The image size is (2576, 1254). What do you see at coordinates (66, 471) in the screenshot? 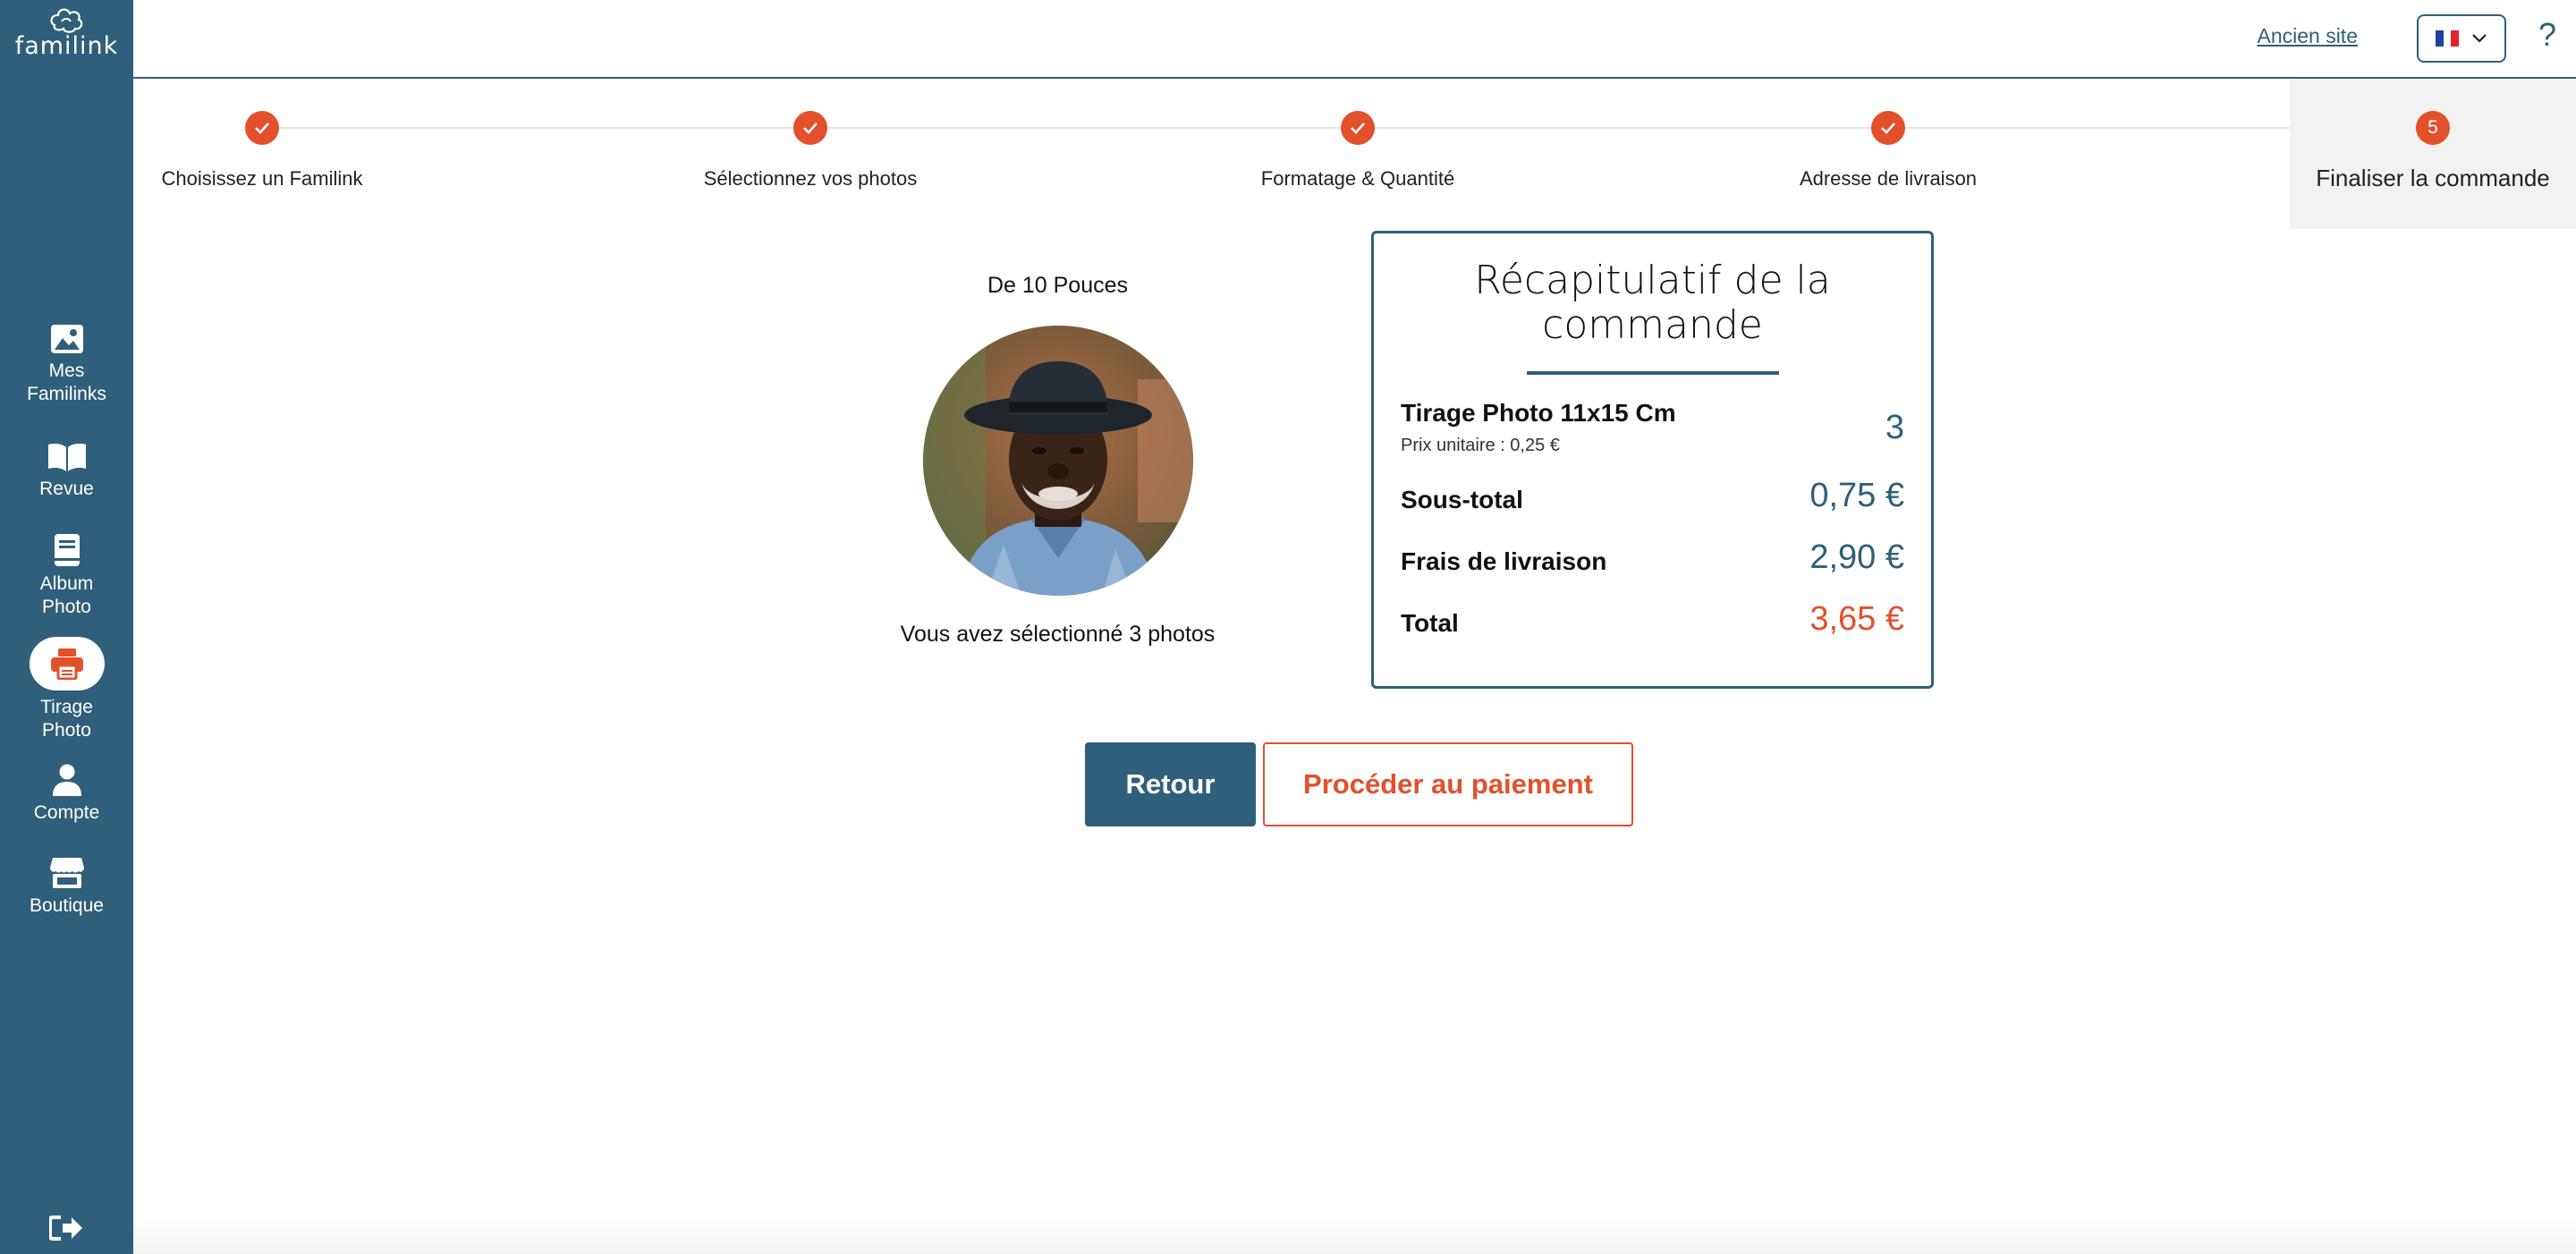
I see `sidebar-item-revue: Revue` at bounding box center [66, 471].